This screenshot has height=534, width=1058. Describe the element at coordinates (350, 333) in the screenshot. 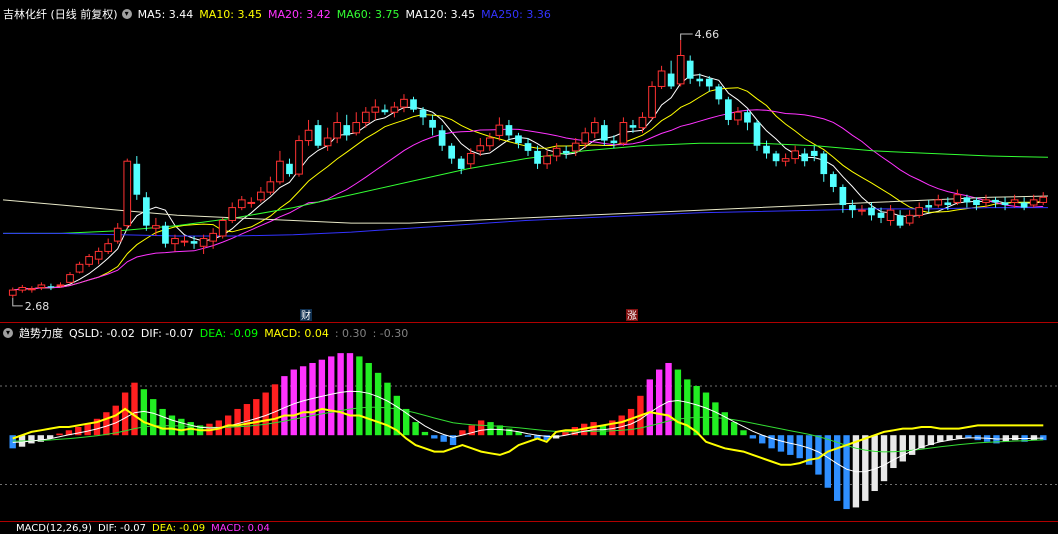

I see `indicator-readout-4: : 0.30` at that location.